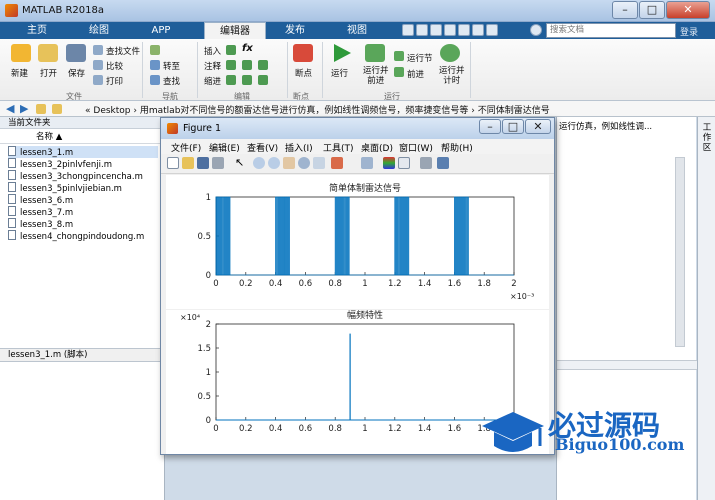 The image size is (715, 500). Describe the element at coordinates (399, 56) in the screenshot. I see `run-section-icon` at that location.